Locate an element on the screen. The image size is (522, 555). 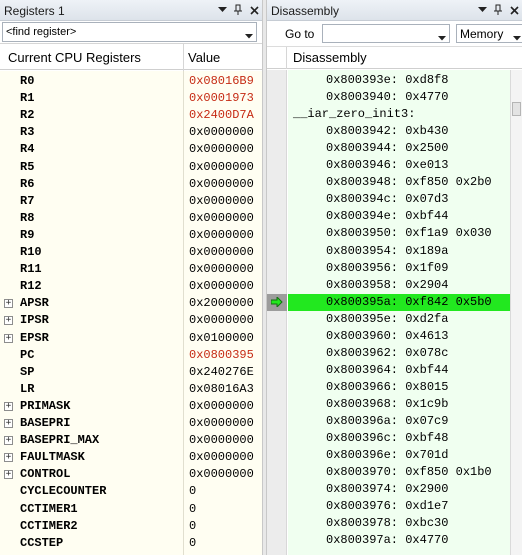
register-row: LR 0x08016A3 is located at coordinates (131, 389).